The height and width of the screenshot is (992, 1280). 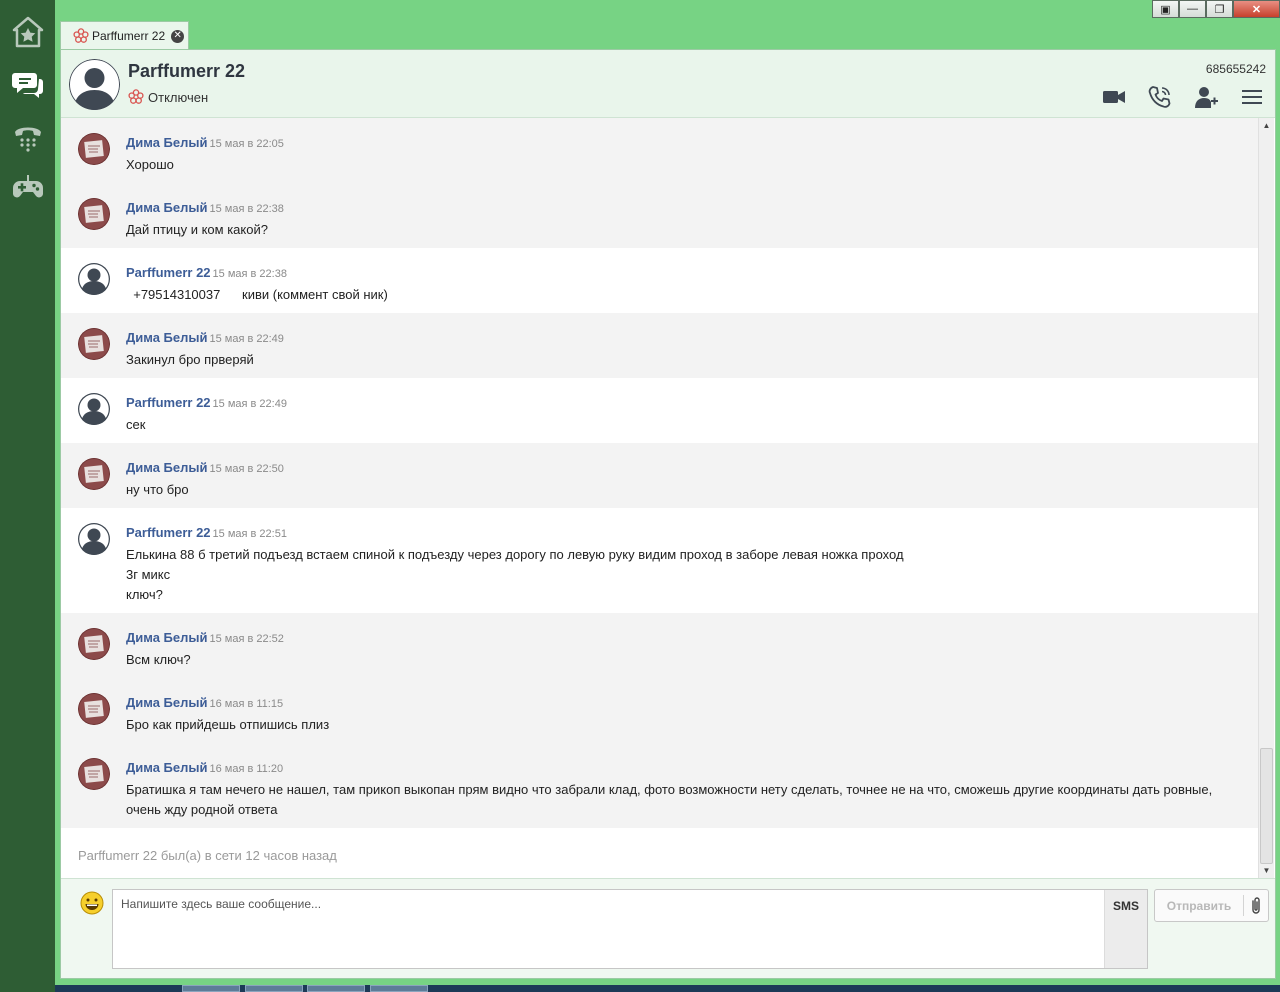 What do you see at coordinates (609, 929) in the screenshot?
I see `message-input` at bounding box center [609, 929].